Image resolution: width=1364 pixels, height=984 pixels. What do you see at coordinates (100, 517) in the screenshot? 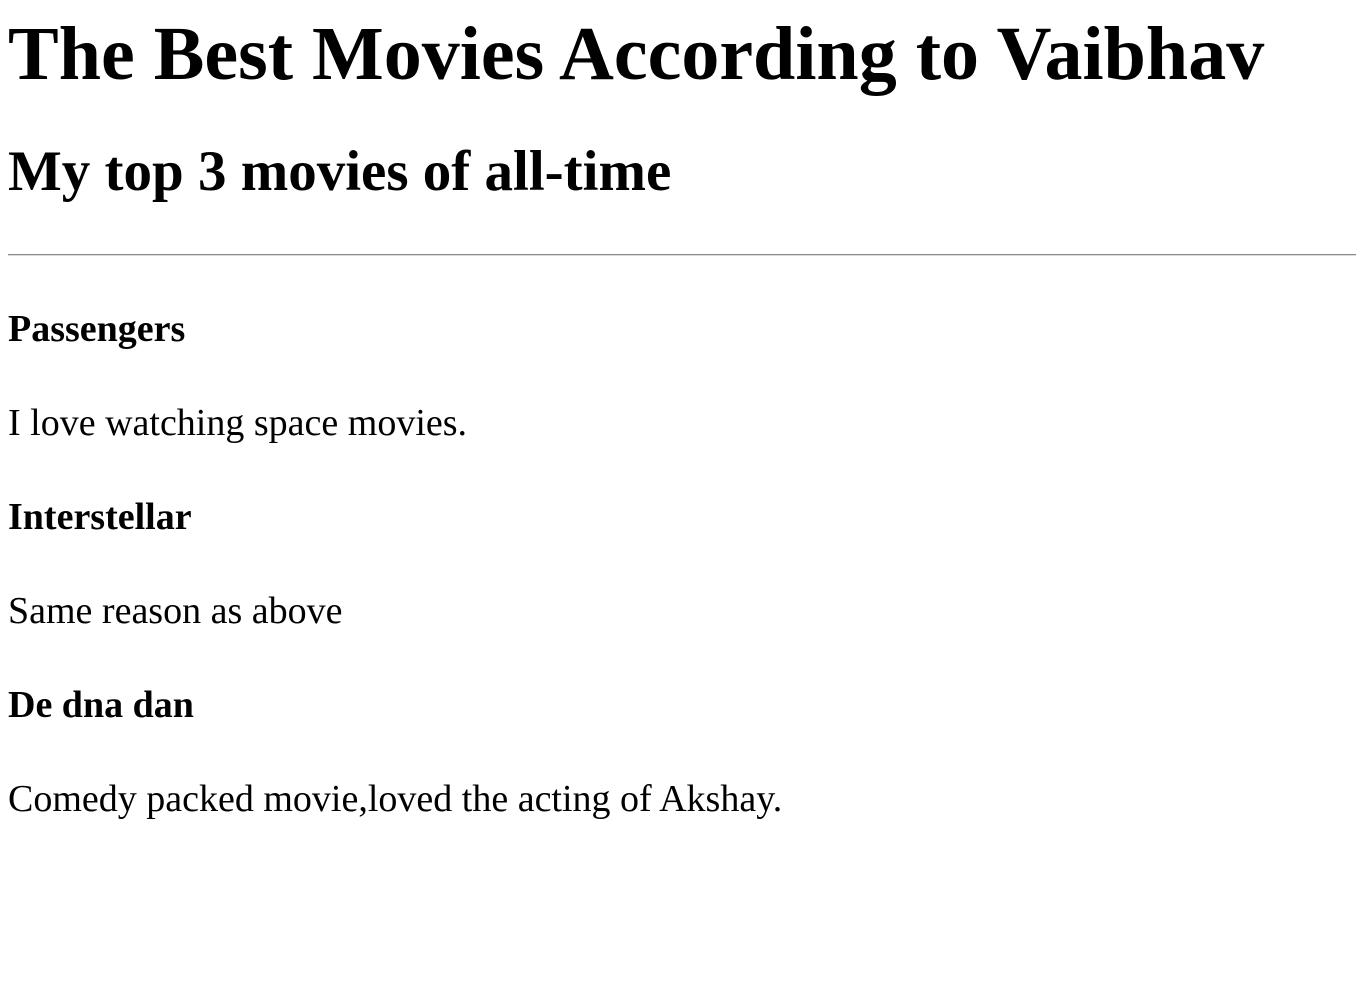
I see `movie-title: Interstellar` at bounding box center [100, 517].